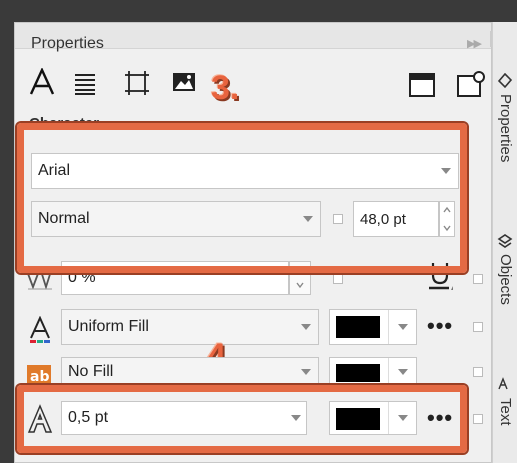 The image size is (517, 463). What do you see at coordinates (505, 428) in the screenshot?
I see `tab-text: Text` at bounding box center [505, 428].